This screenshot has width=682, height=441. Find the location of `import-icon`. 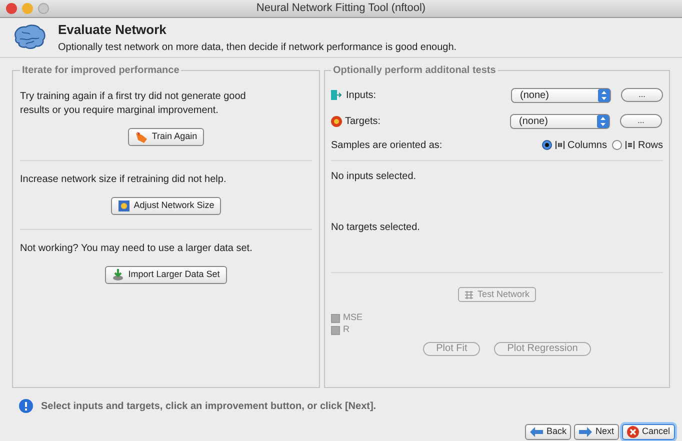

import-icon is located at coordinates (118, 275).